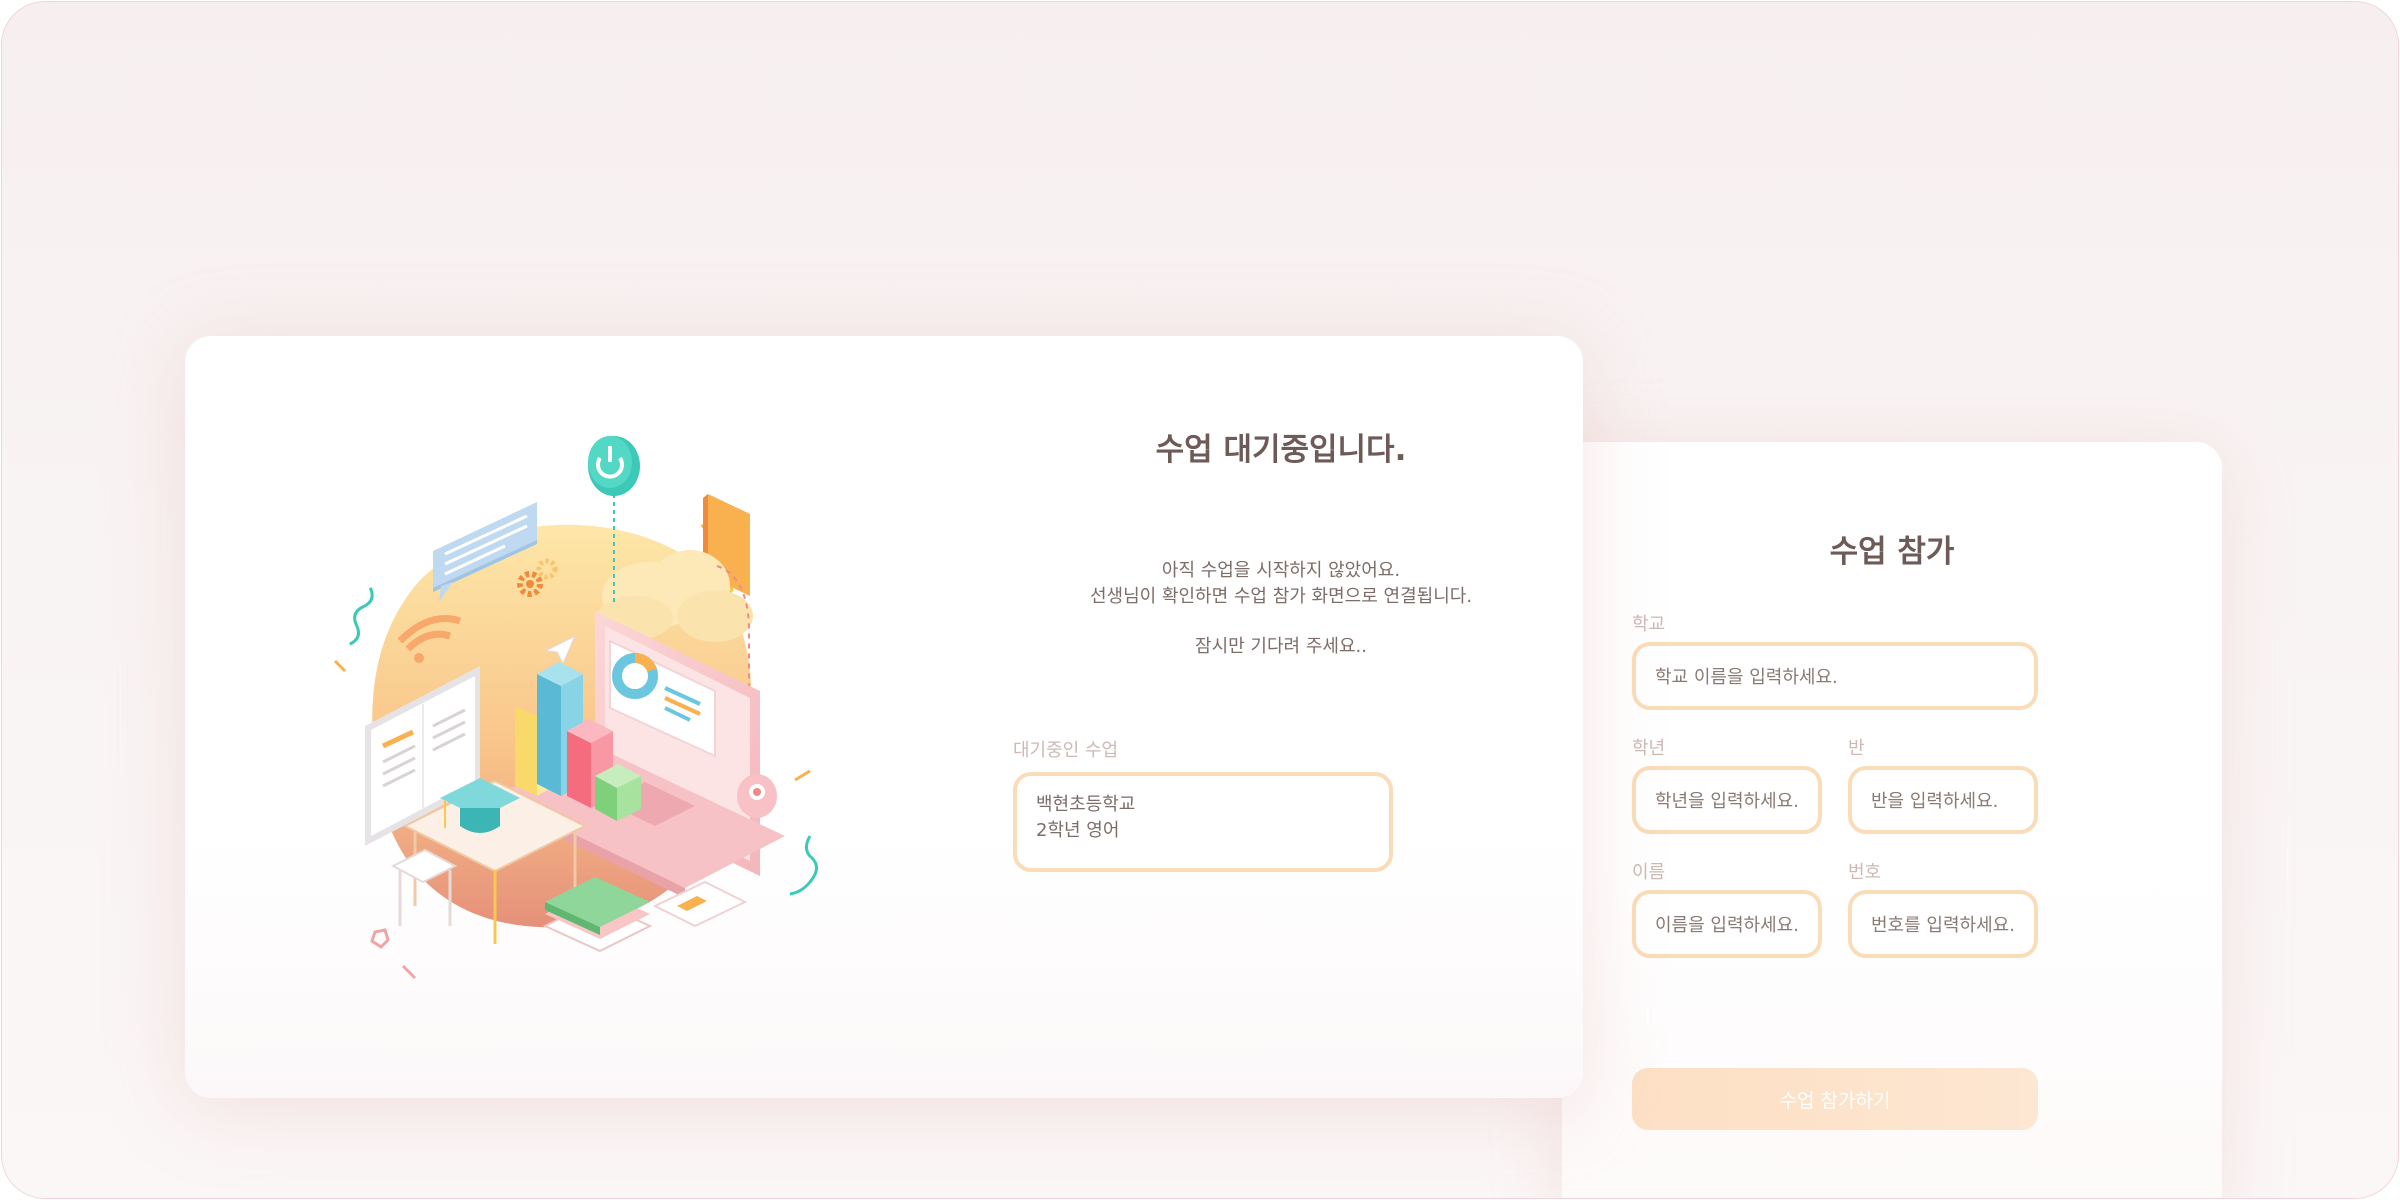  Describe the element at coordinates (1892, 552) in the screenshot. I see `join-title: 수업 참가` at that location.